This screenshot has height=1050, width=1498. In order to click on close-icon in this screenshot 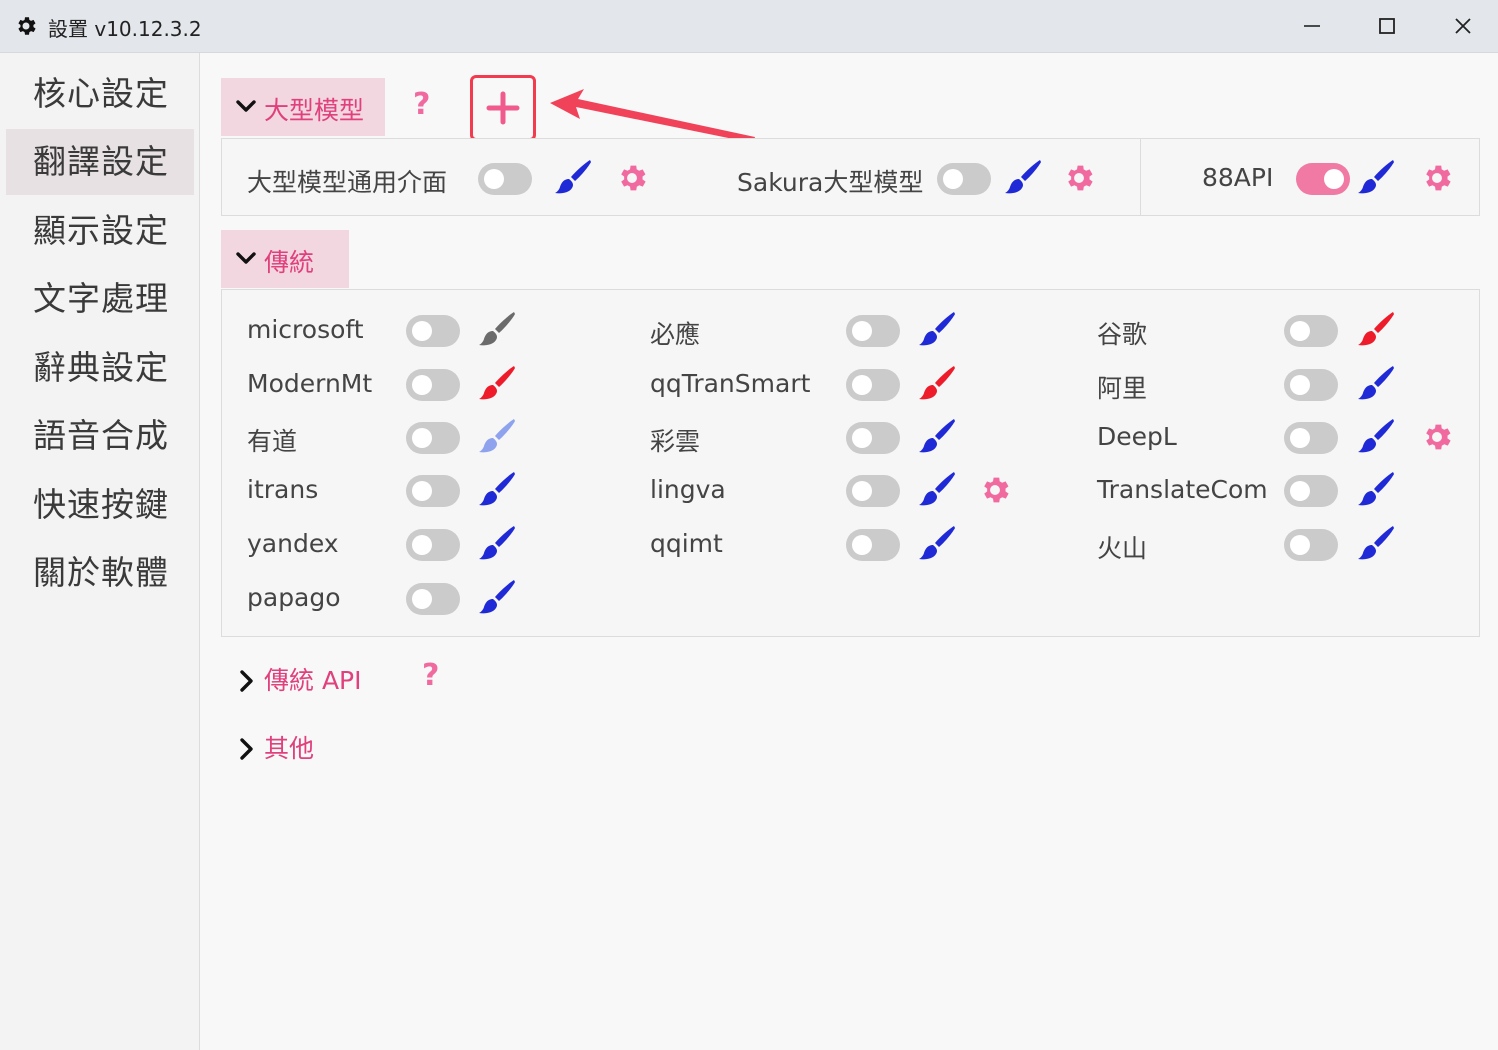, I will do `click(1463, 26)`.